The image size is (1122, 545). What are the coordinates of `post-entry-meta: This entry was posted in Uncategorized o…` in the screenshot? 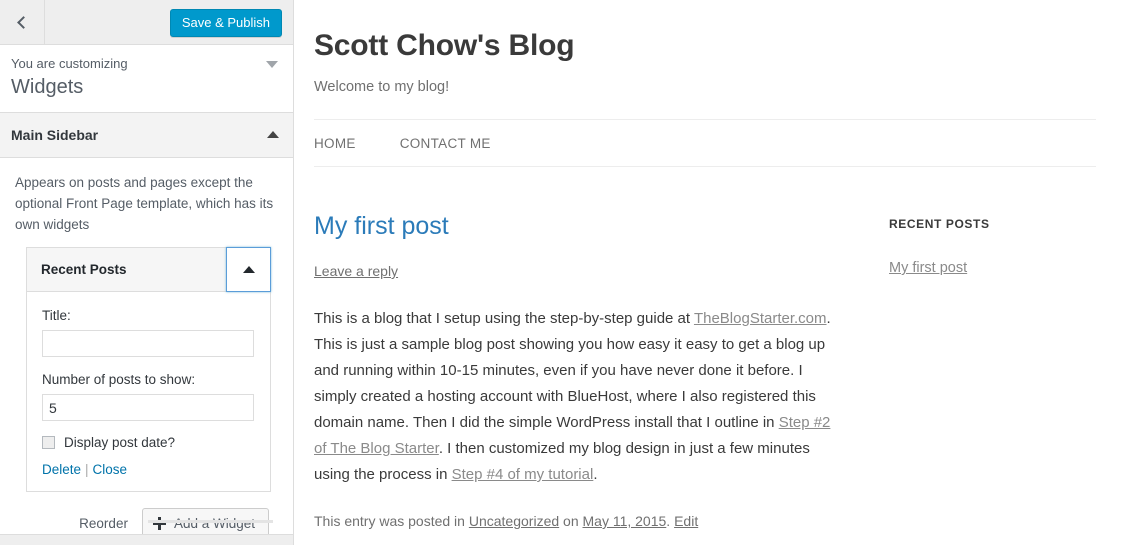 It's located at (574, 521).